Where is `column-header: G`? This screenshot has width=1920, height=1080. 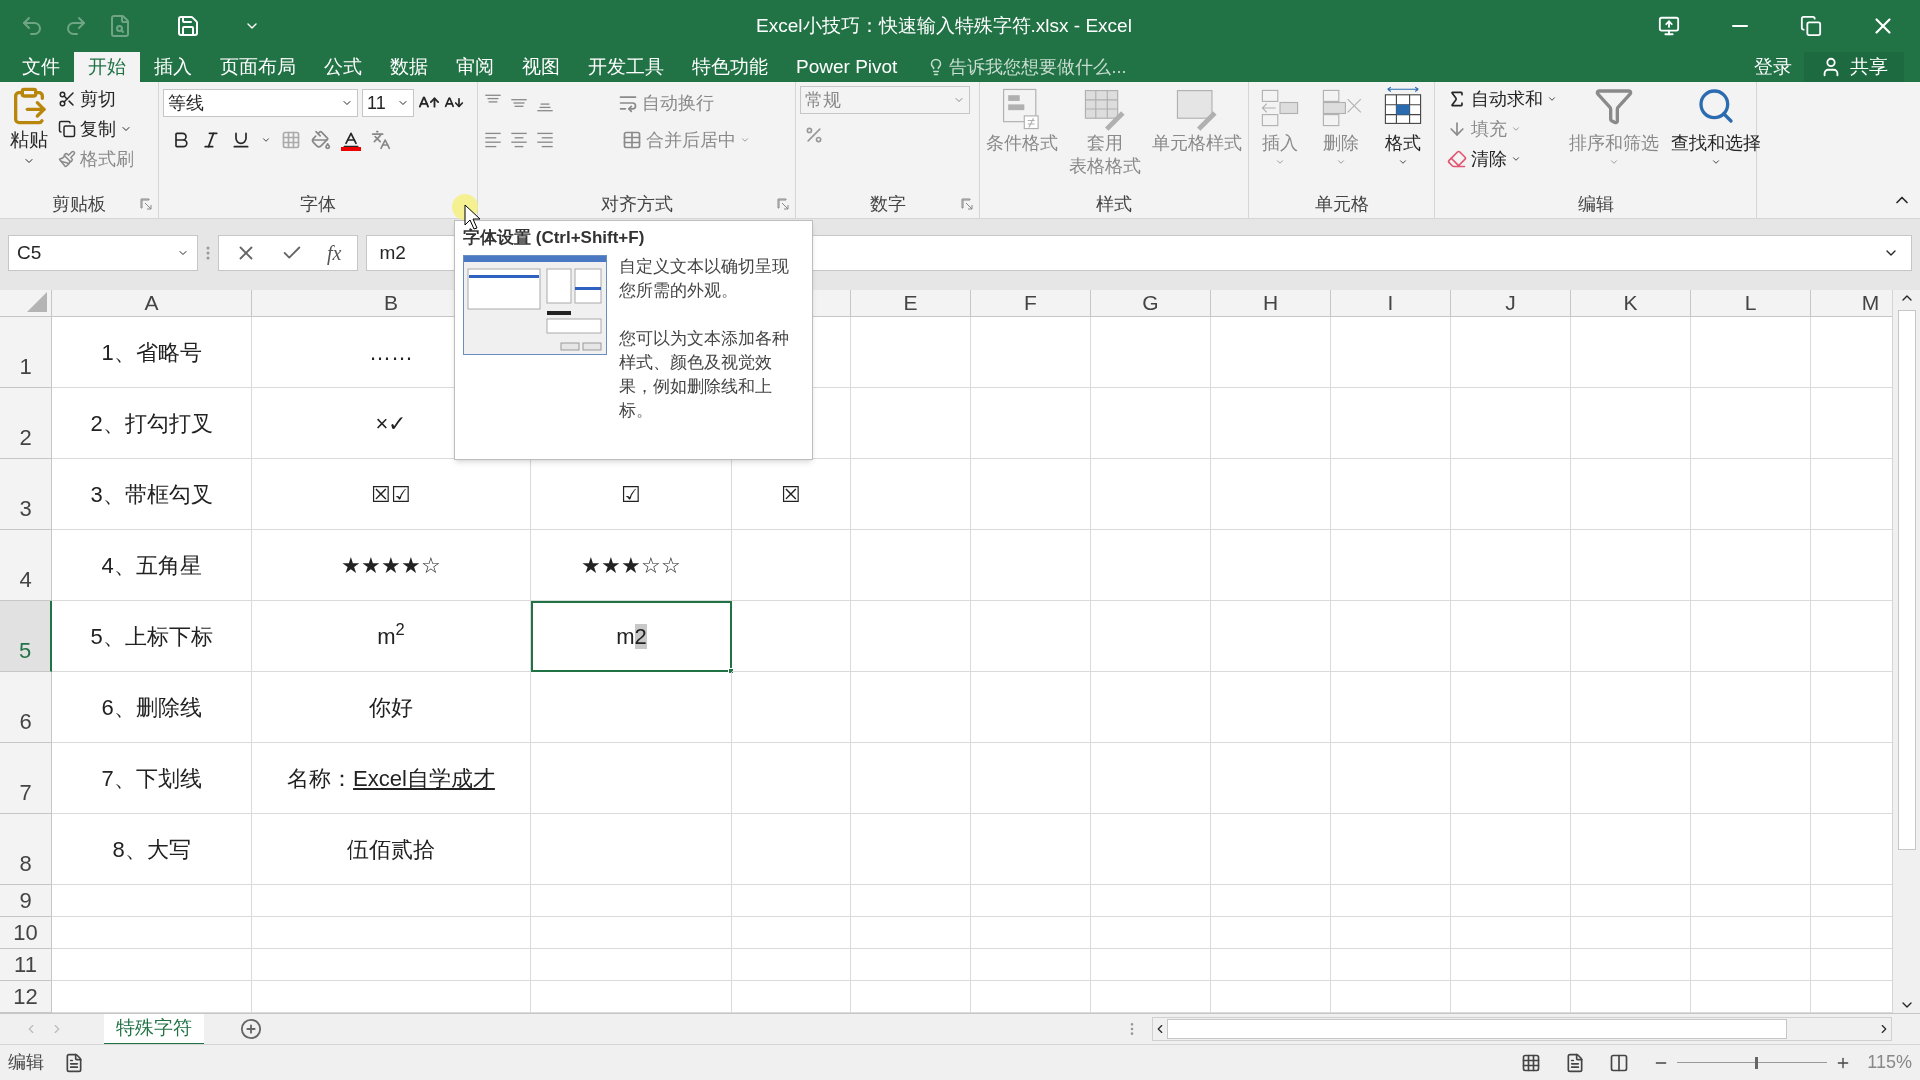
column-header: G is located at coordinates (1151, 303).